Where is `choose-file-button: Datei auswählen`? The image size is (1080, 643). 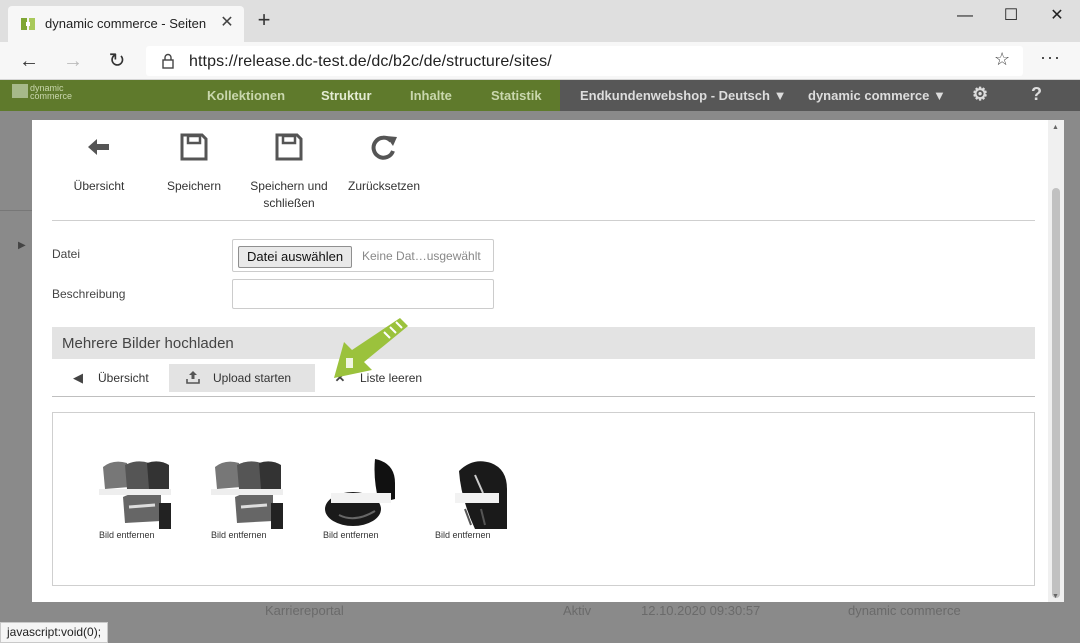 choose-file-button: Datei auswählen is located at coordinates (295, 257).